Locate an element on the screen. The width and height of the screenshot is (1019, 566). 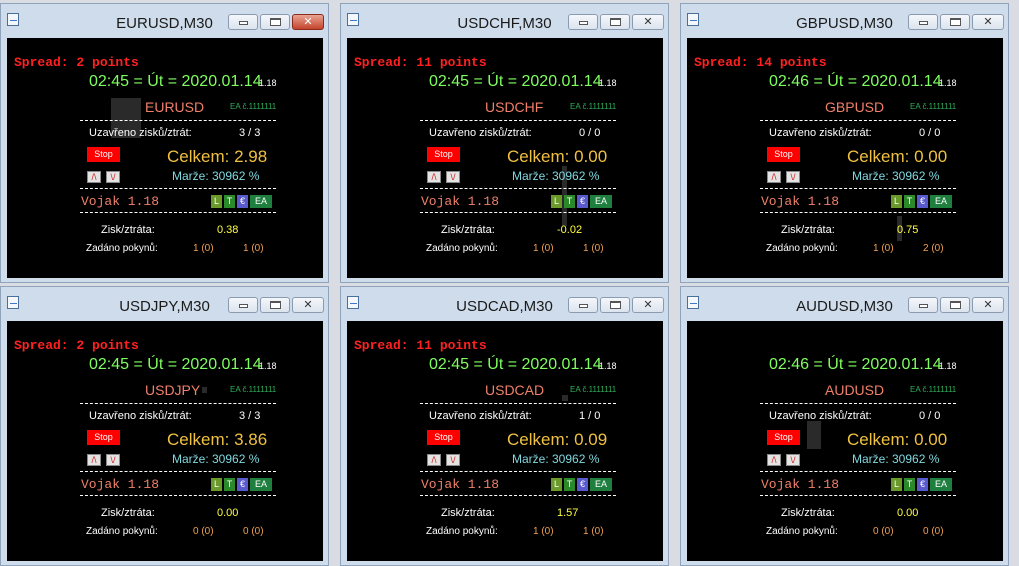
server-time: 02:46 = Út = 2020.01.14 is located at coordinates (855, 81).